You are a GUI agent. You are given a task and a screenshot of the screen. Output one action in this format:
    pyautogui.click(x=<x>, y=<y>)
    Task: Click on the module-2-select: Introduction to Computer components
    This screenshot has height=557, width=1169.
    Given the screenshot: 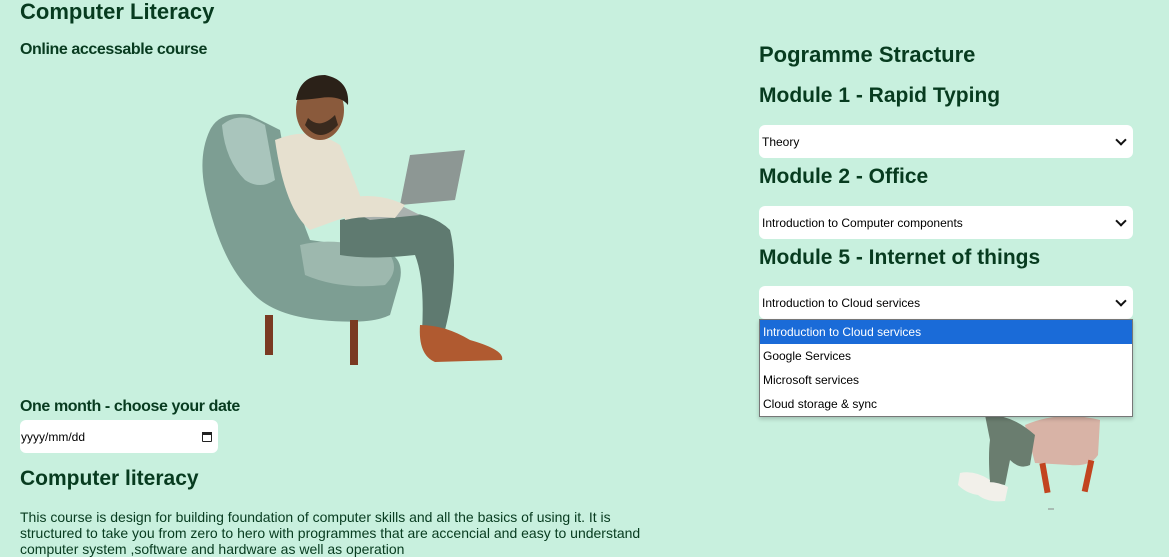 What is the action you would take?
    pyautogui.click(x=946, y=222)
    